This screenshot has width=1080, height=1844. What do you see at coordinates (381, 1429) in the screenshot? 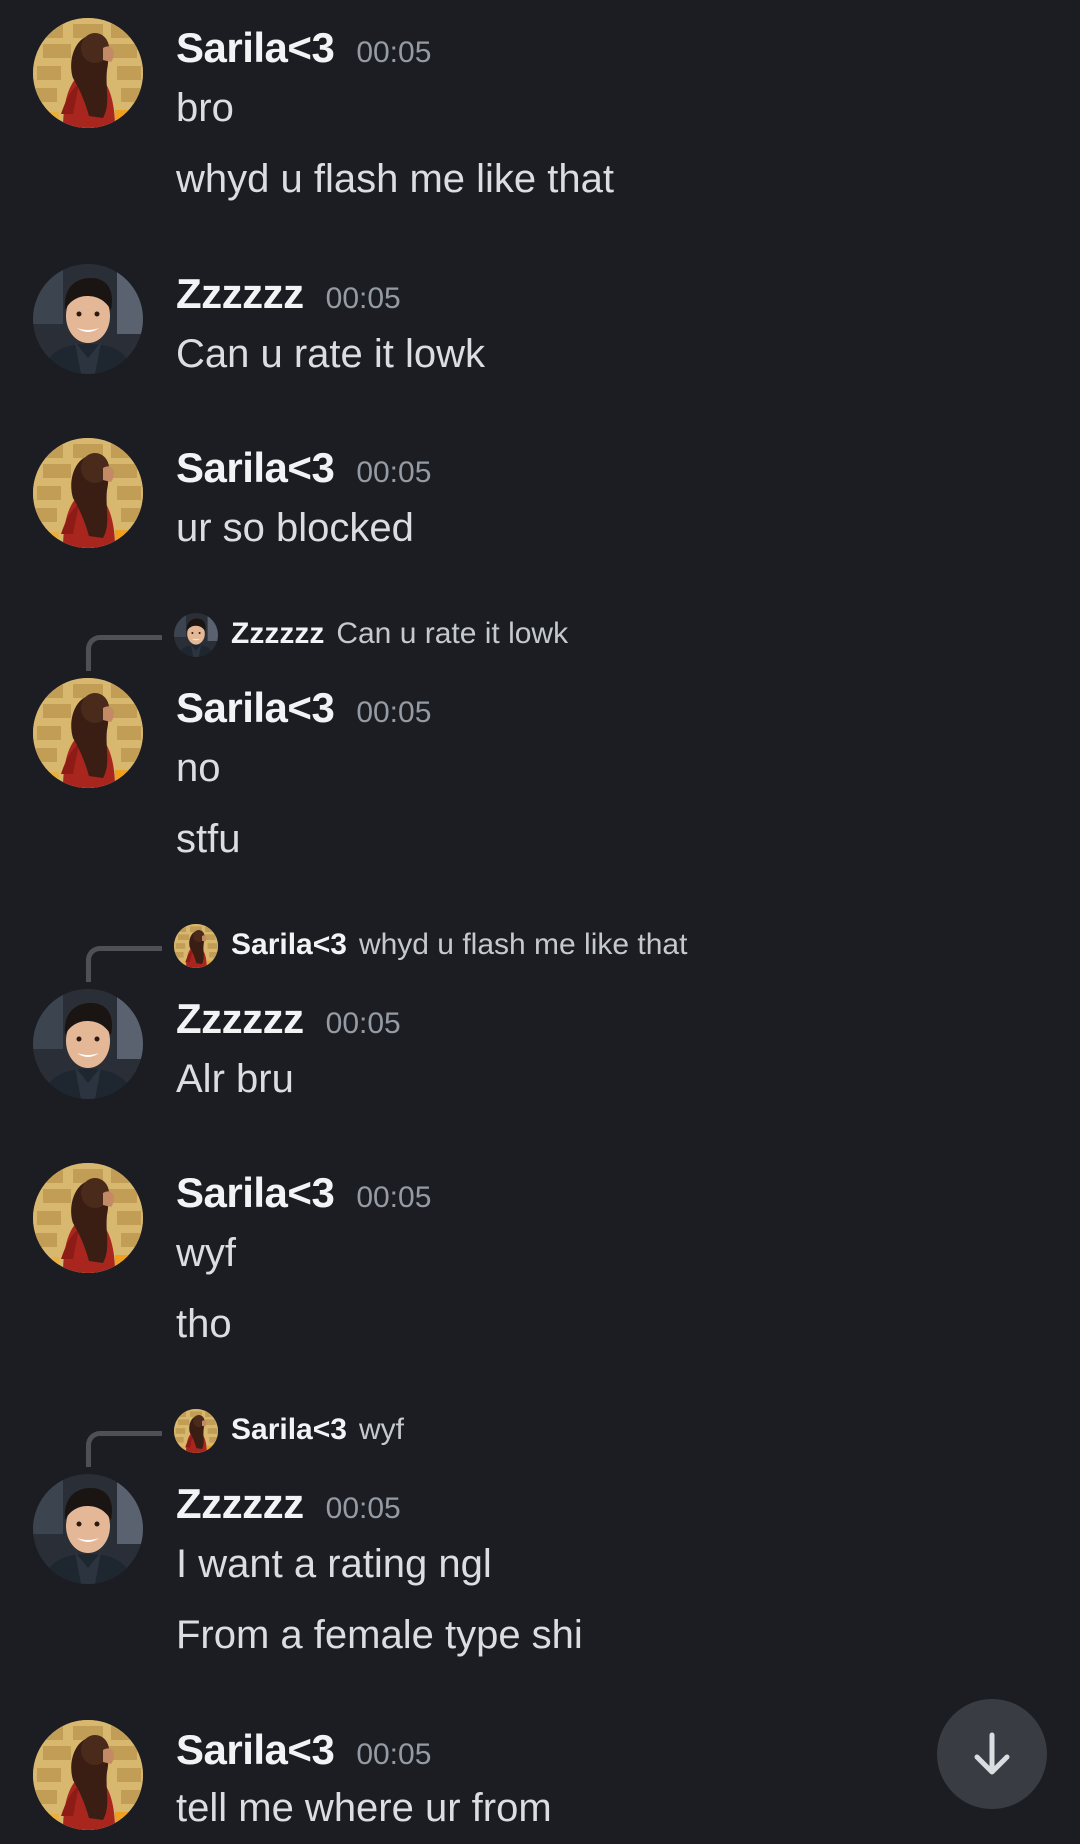
I see `reply-preview: wyf` at bounding box center [381, 1429].